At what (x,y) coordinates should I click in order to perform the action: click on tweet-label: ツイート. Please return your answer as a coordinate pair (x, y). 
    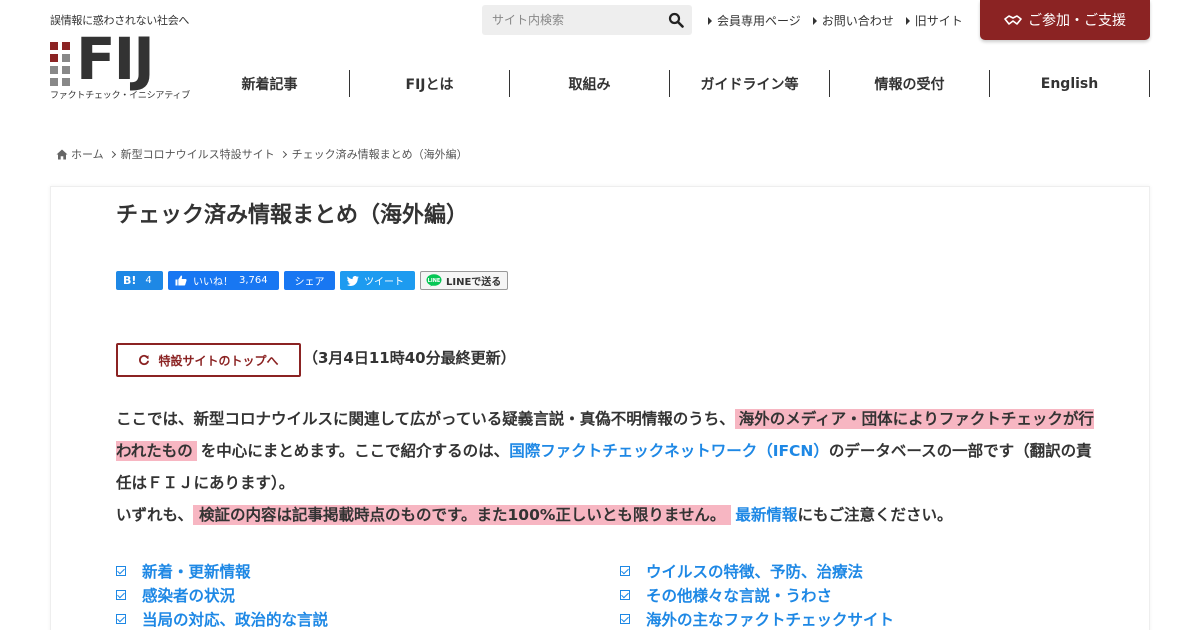
    Looking at the image, I should click on (384, 282).